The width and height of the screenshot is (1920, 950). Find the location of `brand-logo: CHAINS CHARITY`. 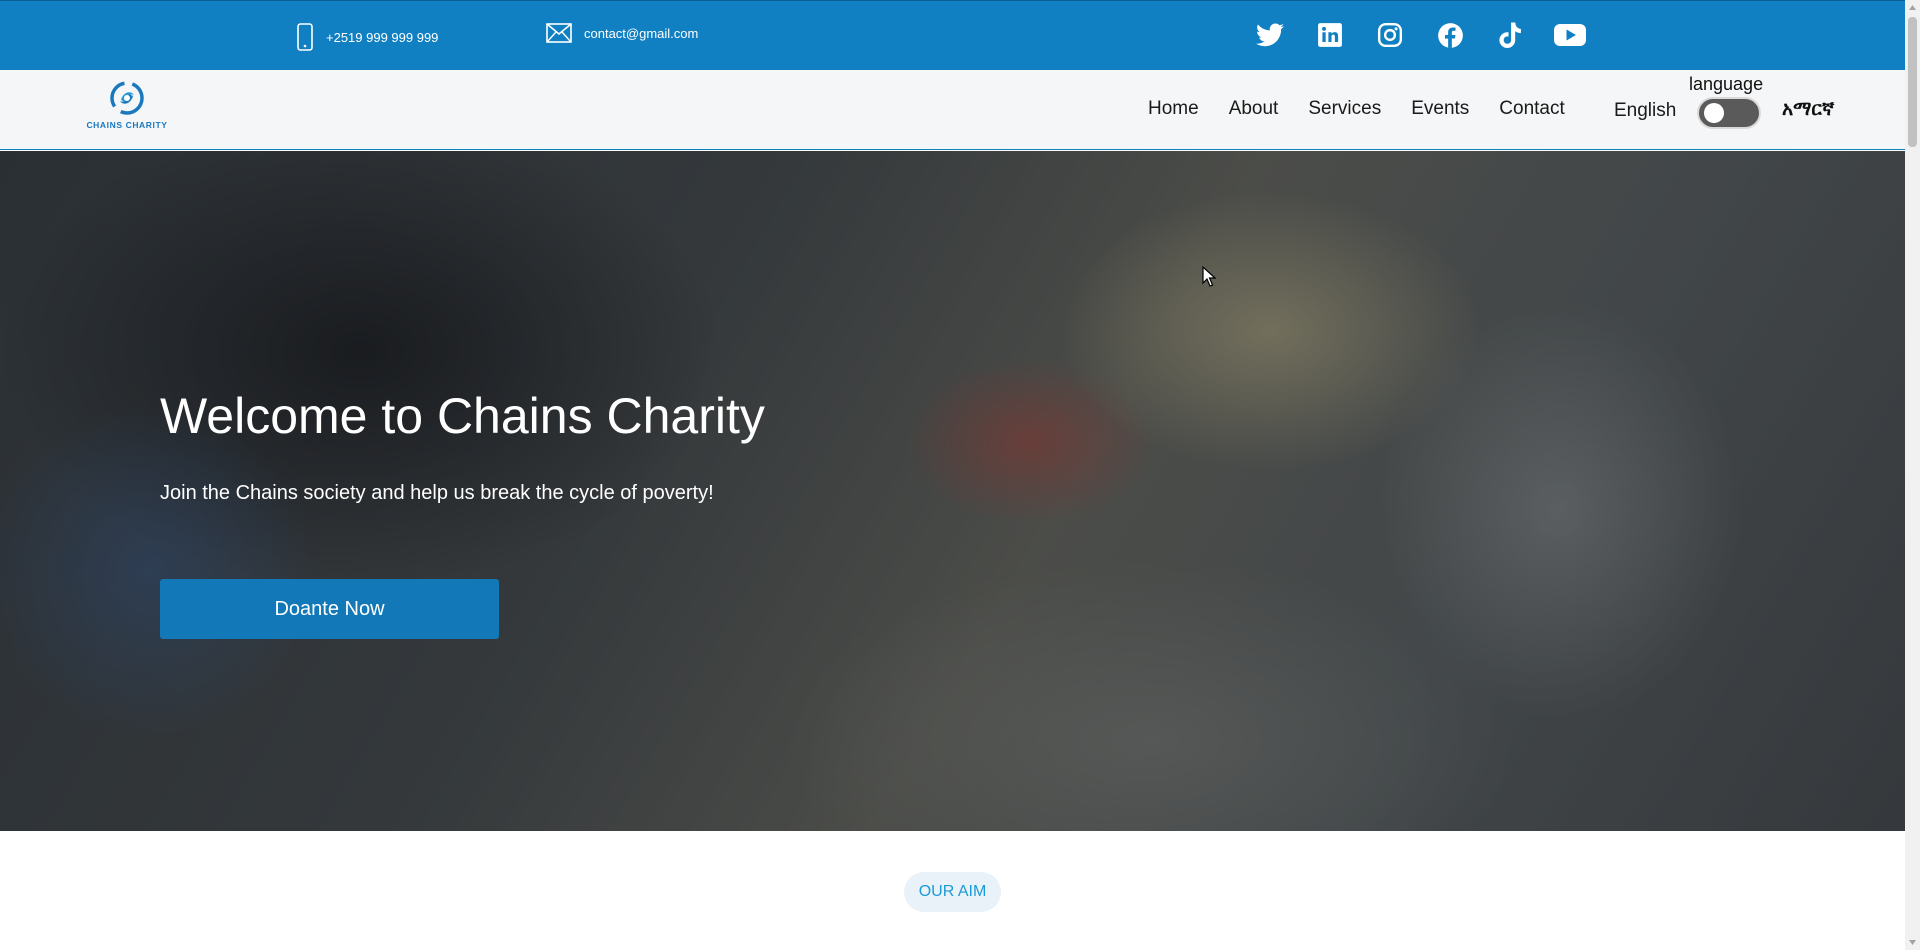

brand-logo: CHAINS CHARITY is located at coordinates (127, 109).